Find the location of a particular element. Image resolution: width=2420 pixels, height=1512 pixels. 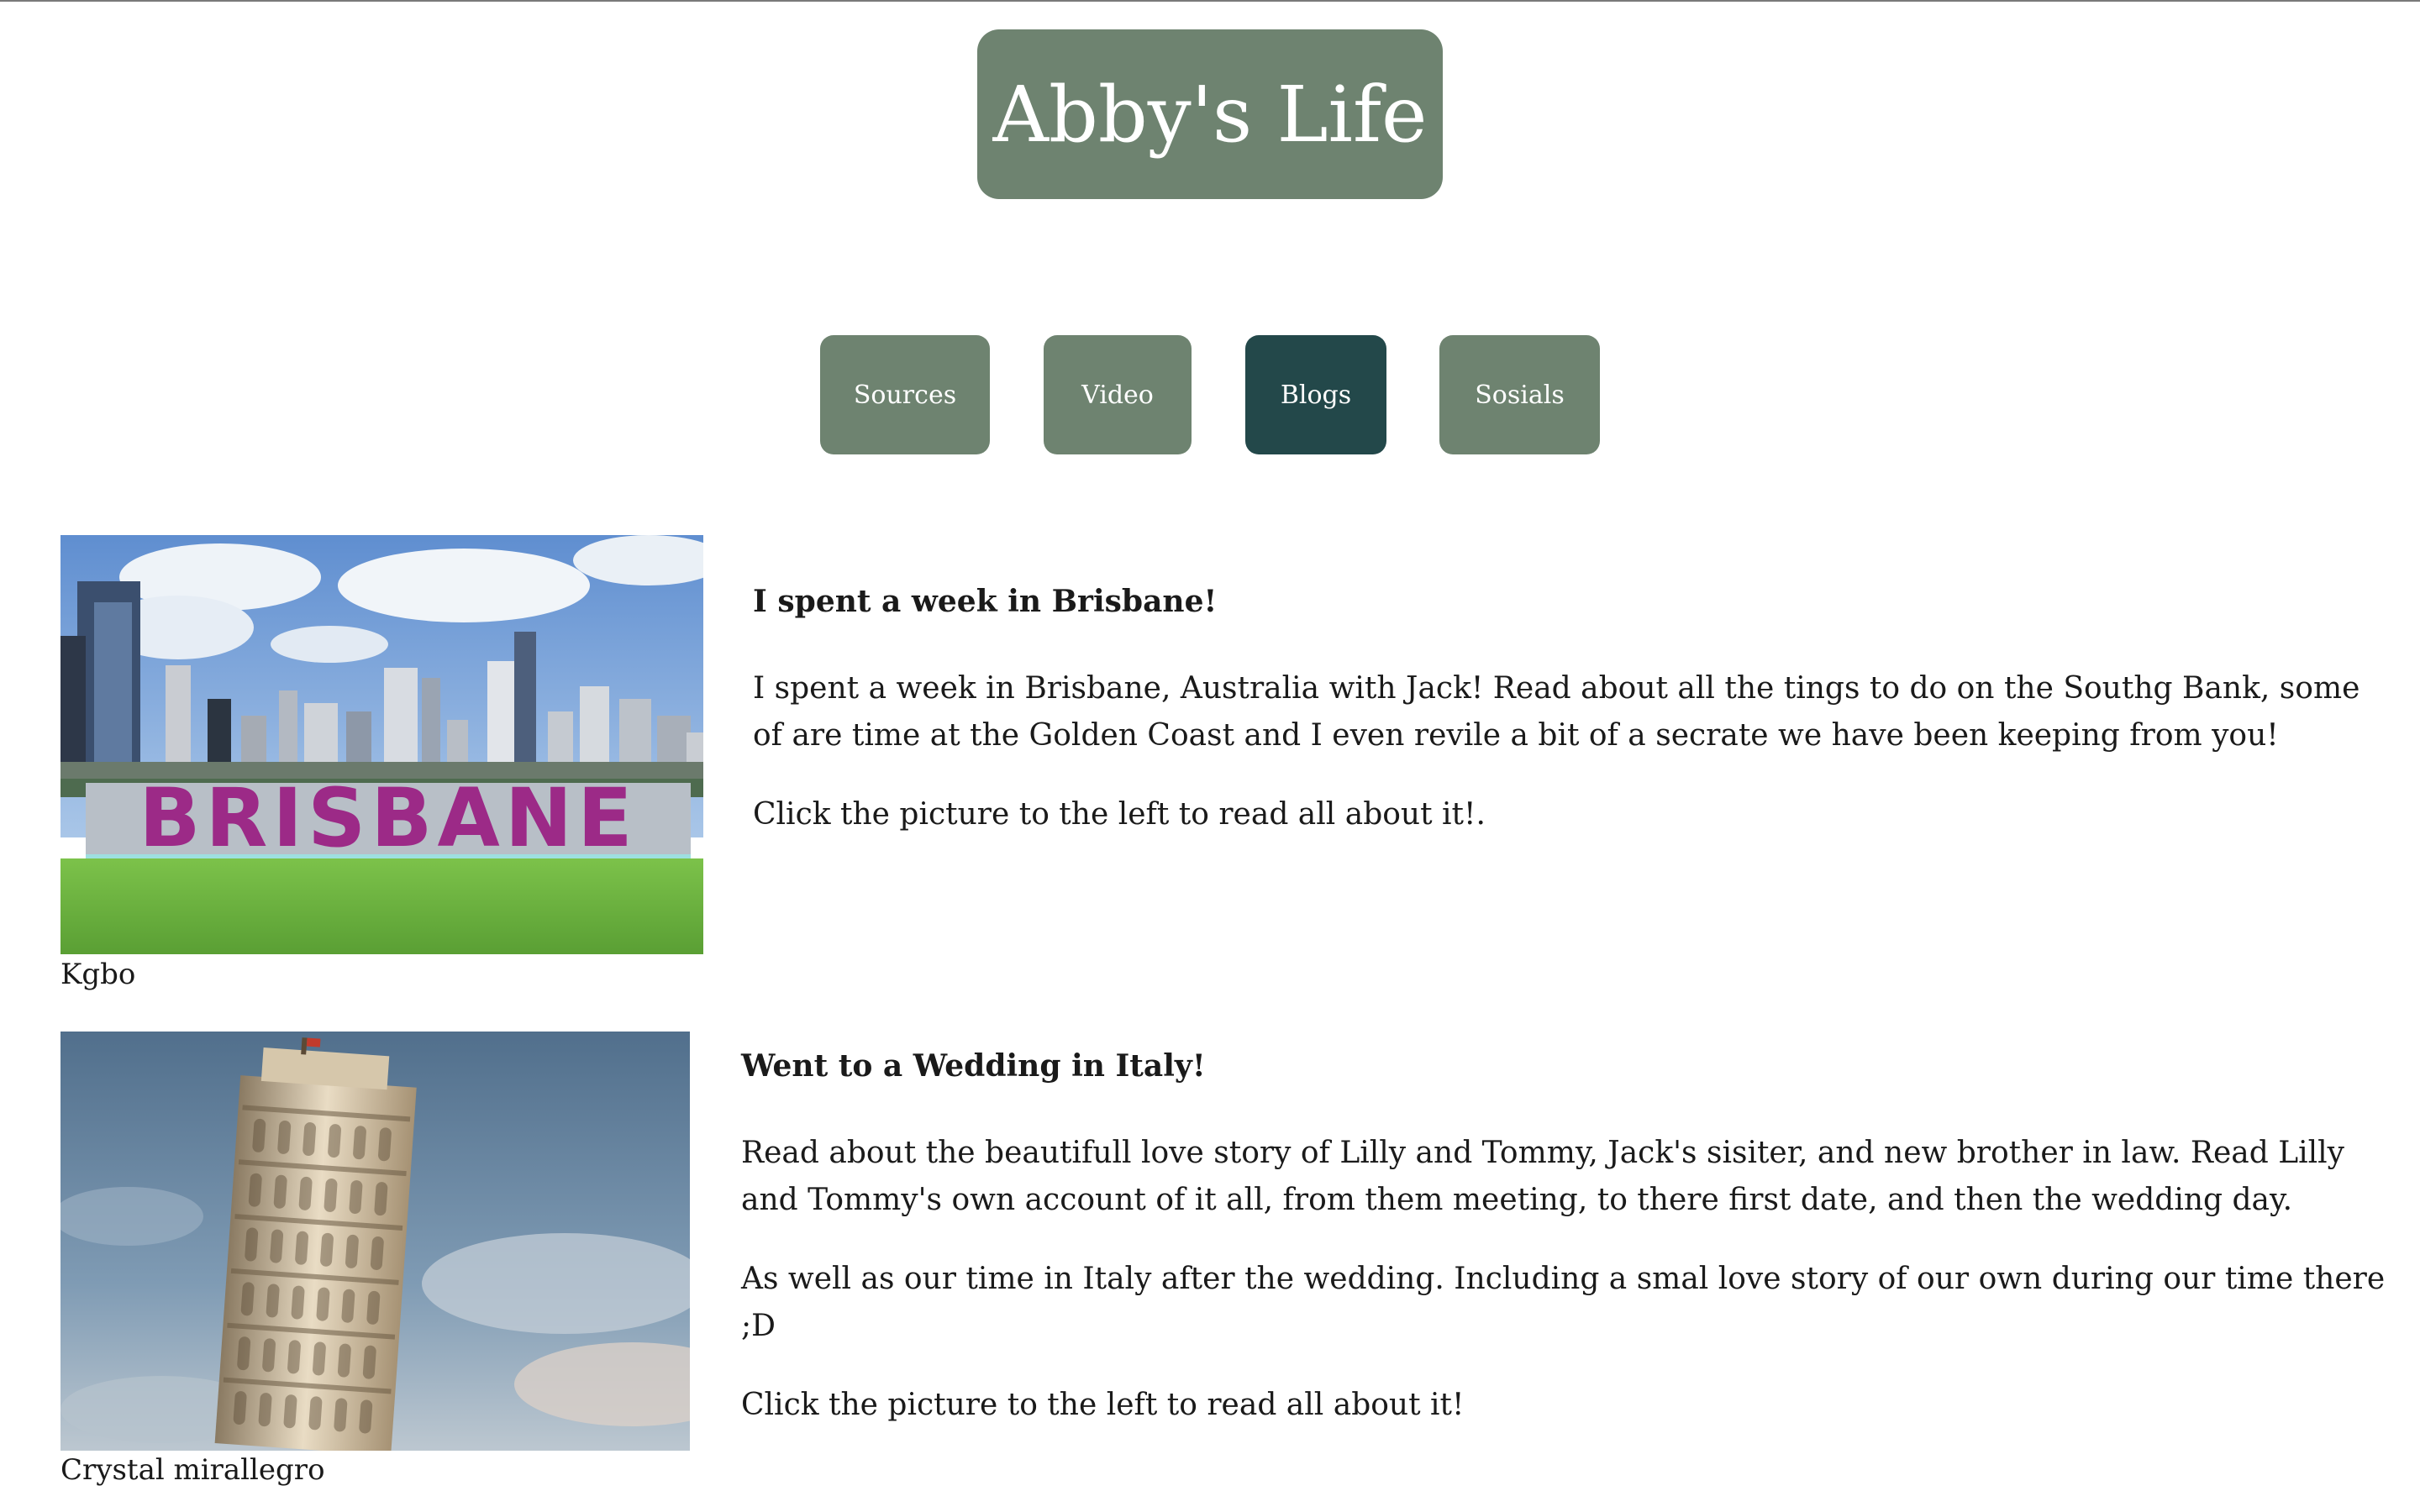

pisa-tower-photo is located at coordinates (375, 1241).